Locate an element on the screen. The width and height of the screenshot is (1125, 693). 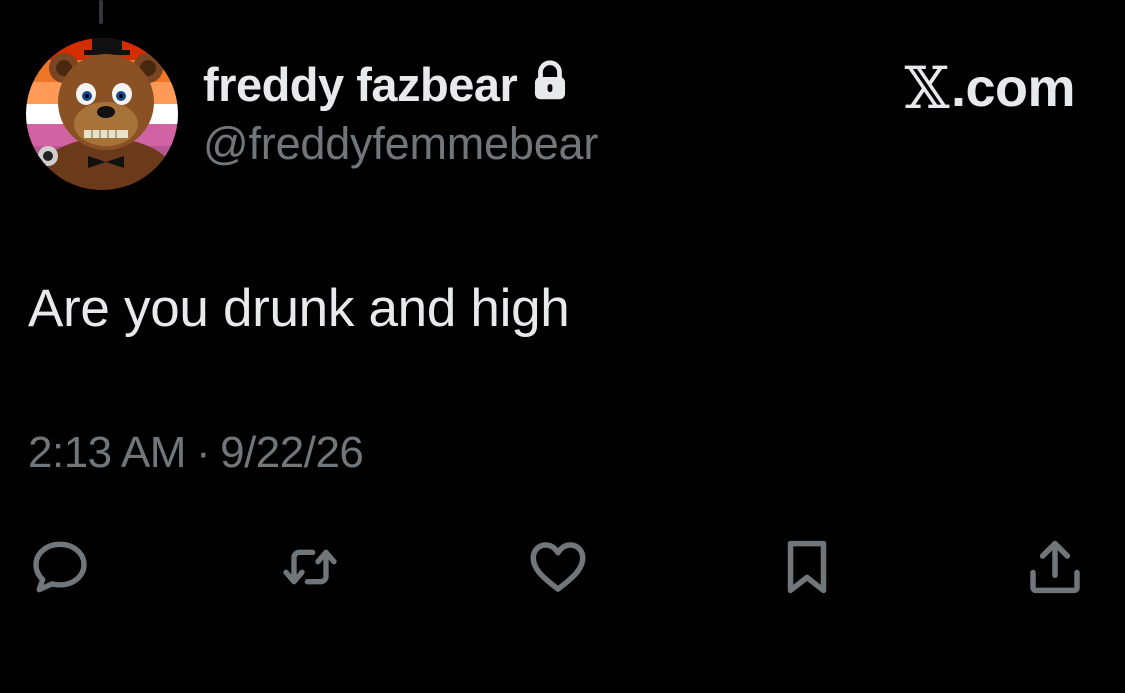
speech-bubble-icon is located at coordinates (60, 567).